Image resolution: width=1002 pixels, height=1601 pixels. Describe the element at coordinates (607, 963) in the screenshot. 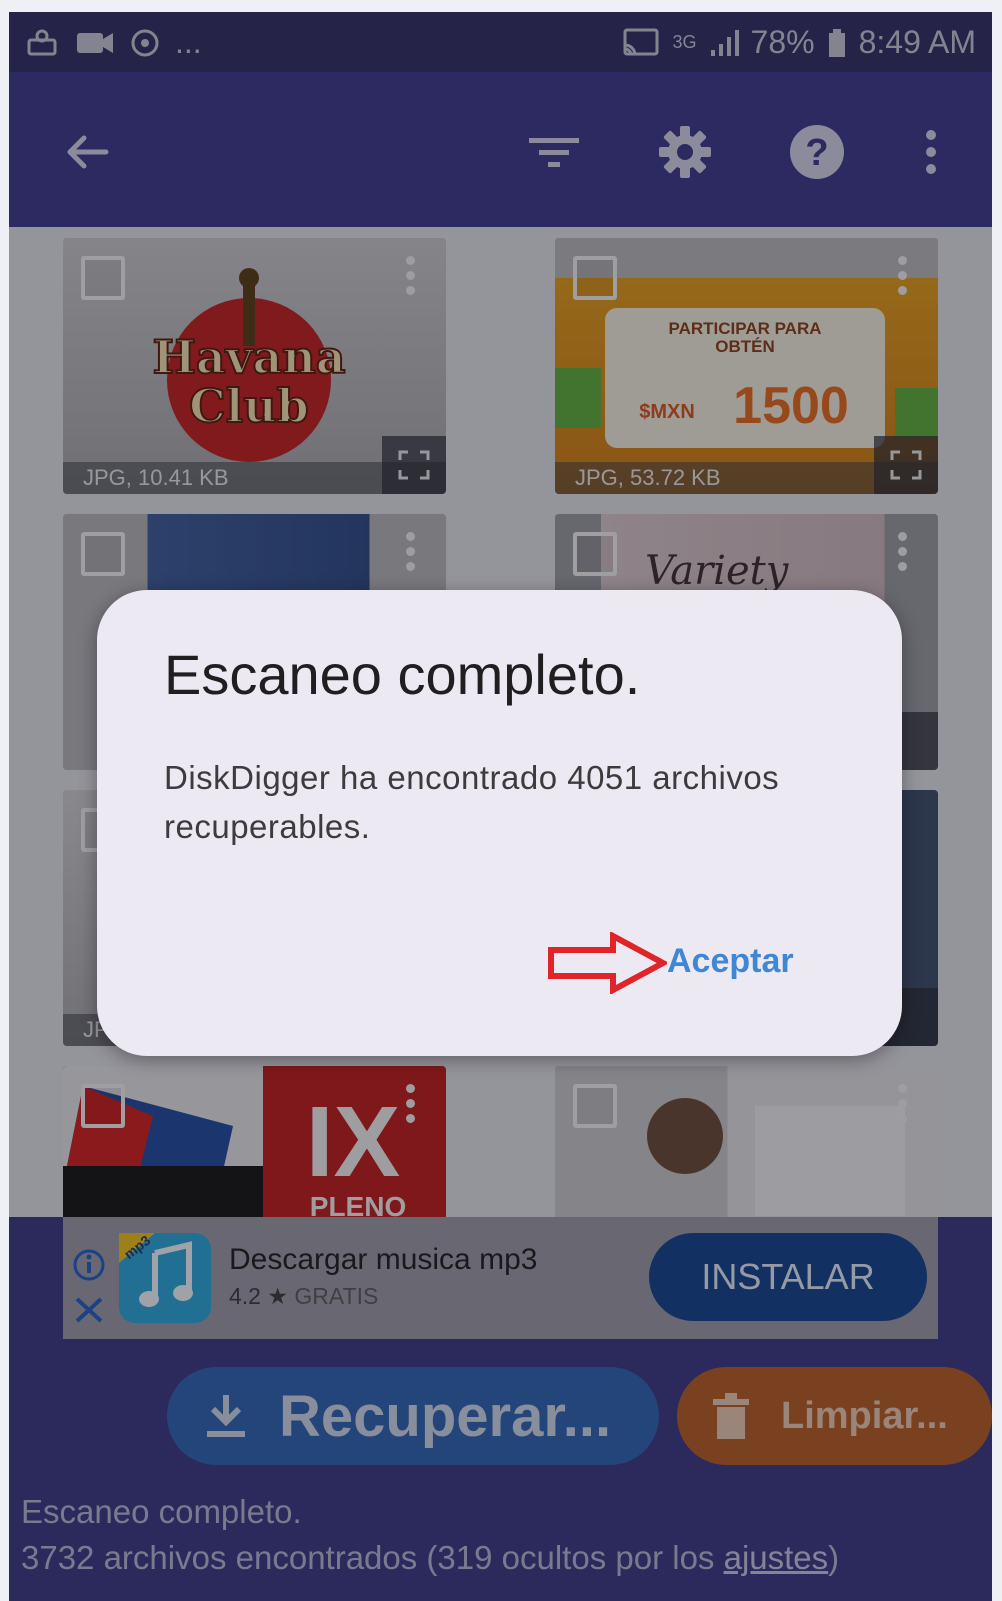

I see `red-arrow-annotation-icon` at that location.